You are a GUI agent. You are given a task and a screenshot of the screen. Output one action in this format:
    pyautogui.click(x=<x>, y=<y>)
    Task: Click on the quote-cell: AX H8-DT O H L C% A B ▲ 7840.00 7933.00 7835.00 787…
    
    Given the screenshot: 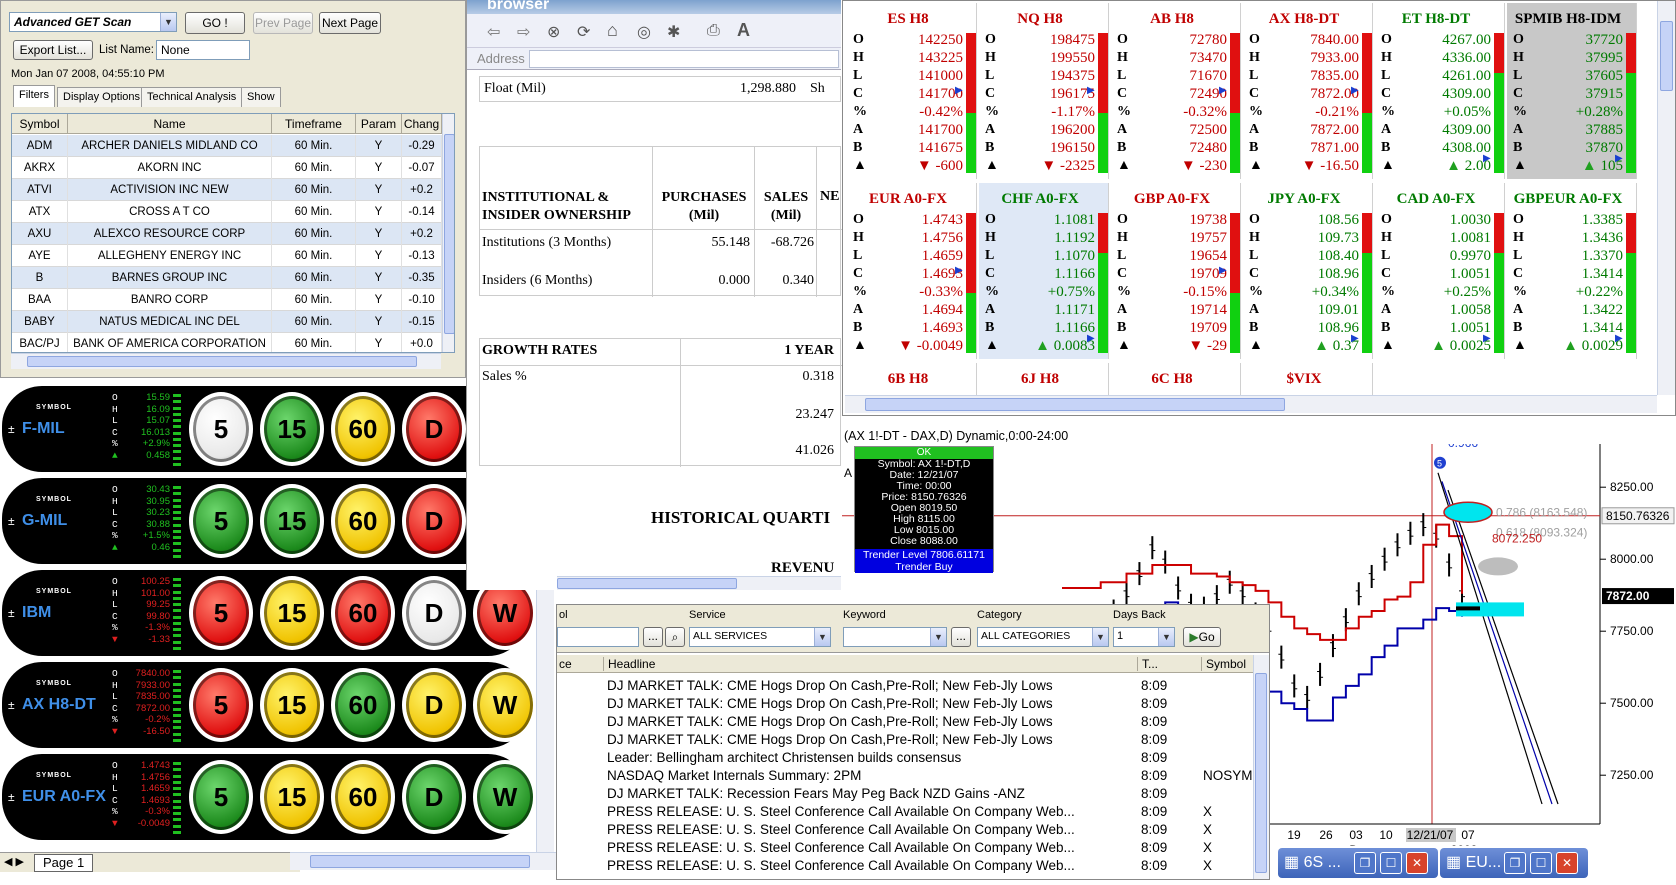 What is the action you would take?
    pyautogui.click(x=1308, y=91)
    